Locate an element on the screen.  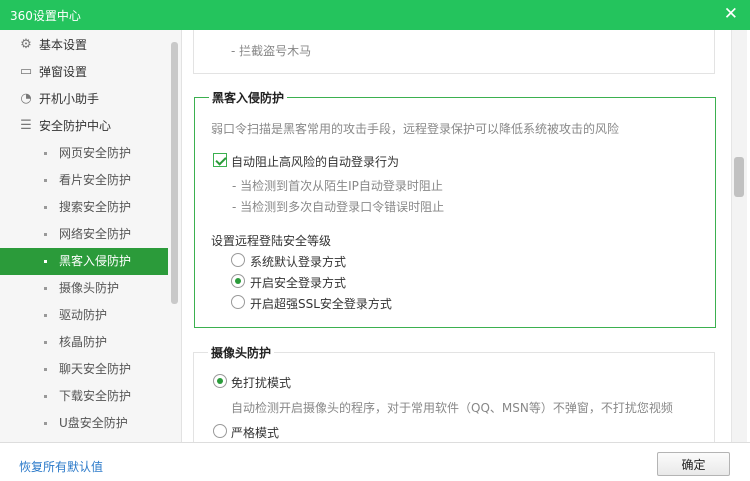
radio-secure-login-label: 开启安全登录方式 is located at coordinates (298, 282).